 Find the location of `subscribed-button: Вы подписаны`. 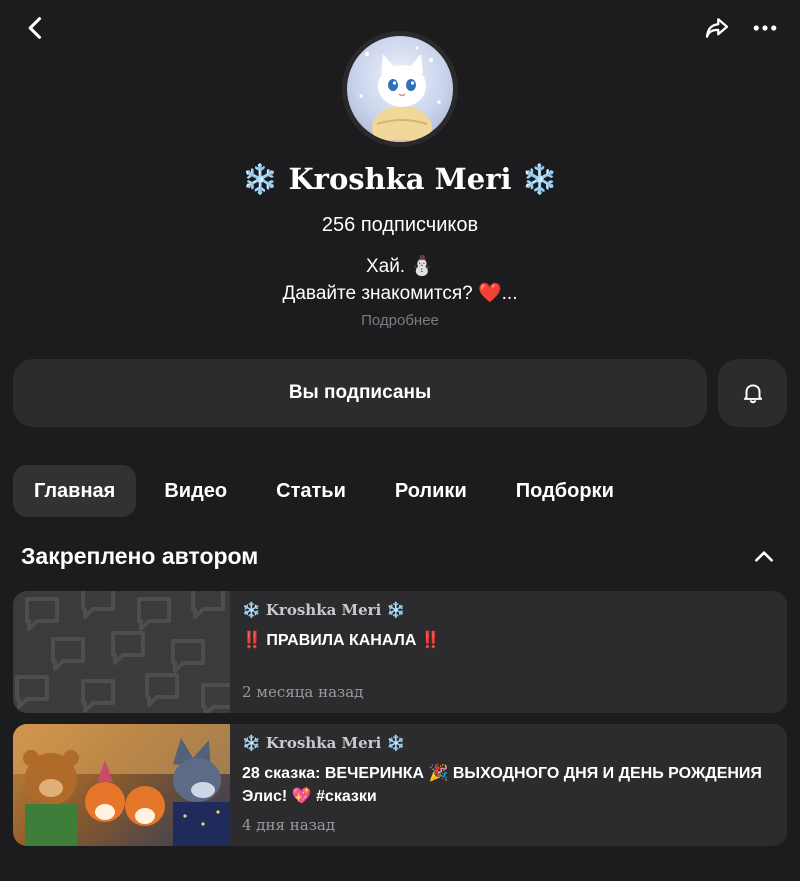

subscribed-button: Вы подписаны is located at coordinates (360, 393).